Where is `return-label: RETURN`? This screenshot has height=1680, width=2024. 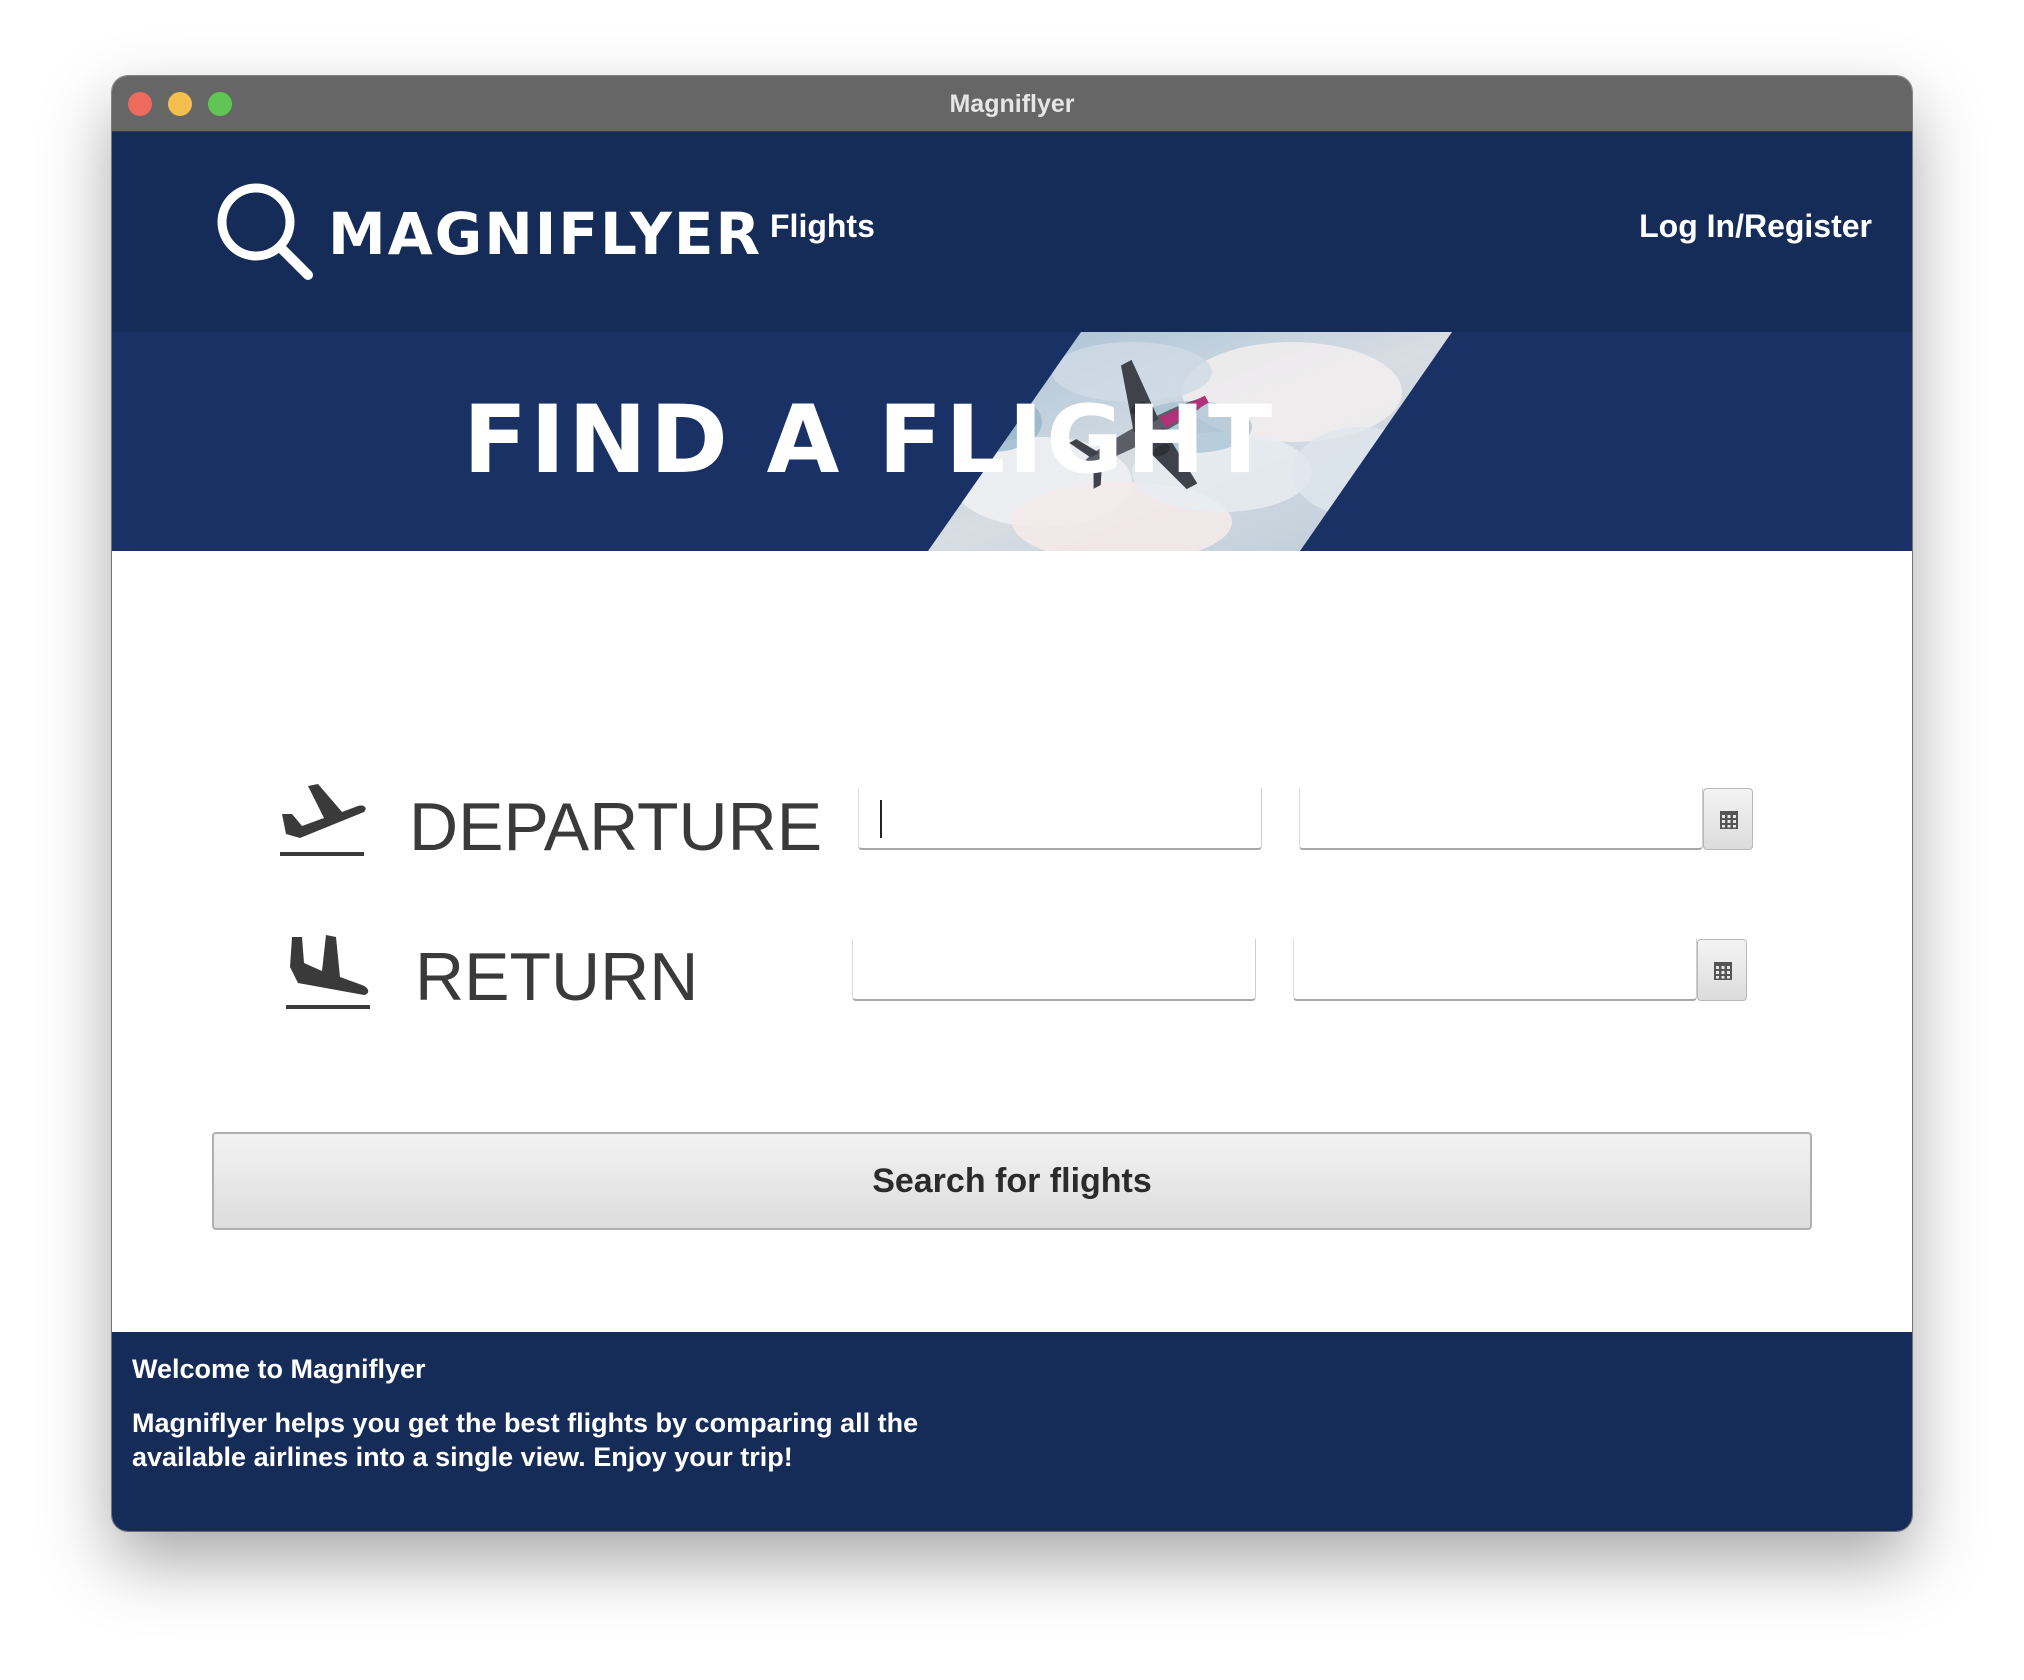 return-label: RETURN is located at coordinates (557, 977).